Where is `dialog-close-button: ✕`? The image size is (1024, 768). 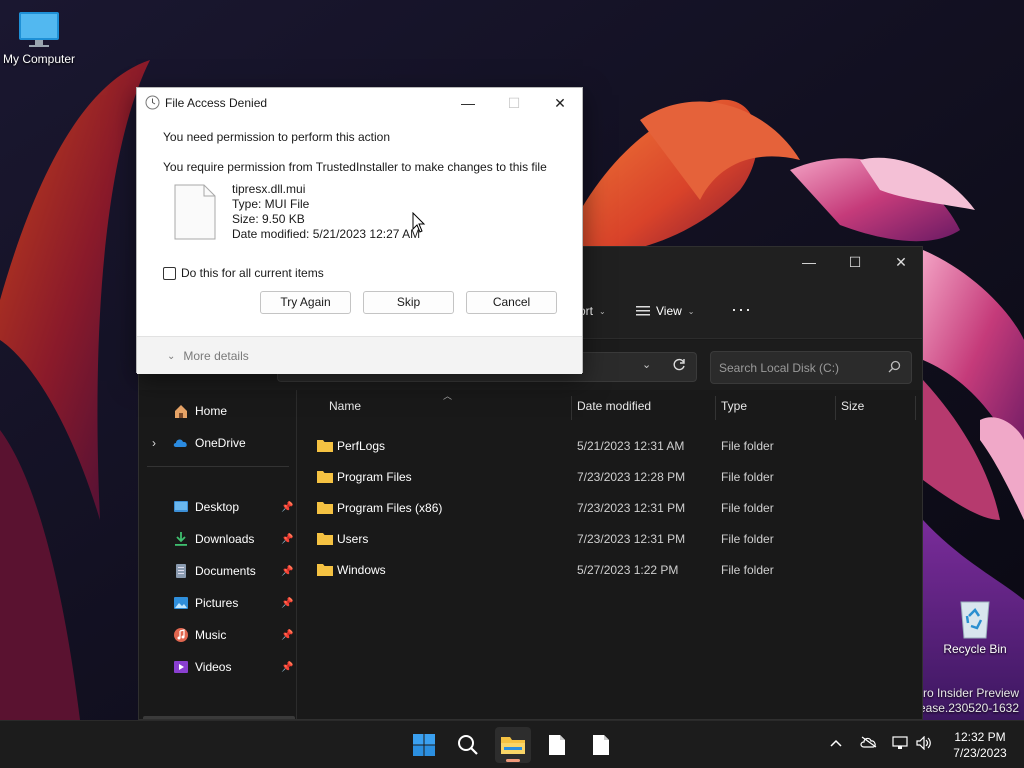
dialog-close-button: ✕ is located at coordinates (560, 103).